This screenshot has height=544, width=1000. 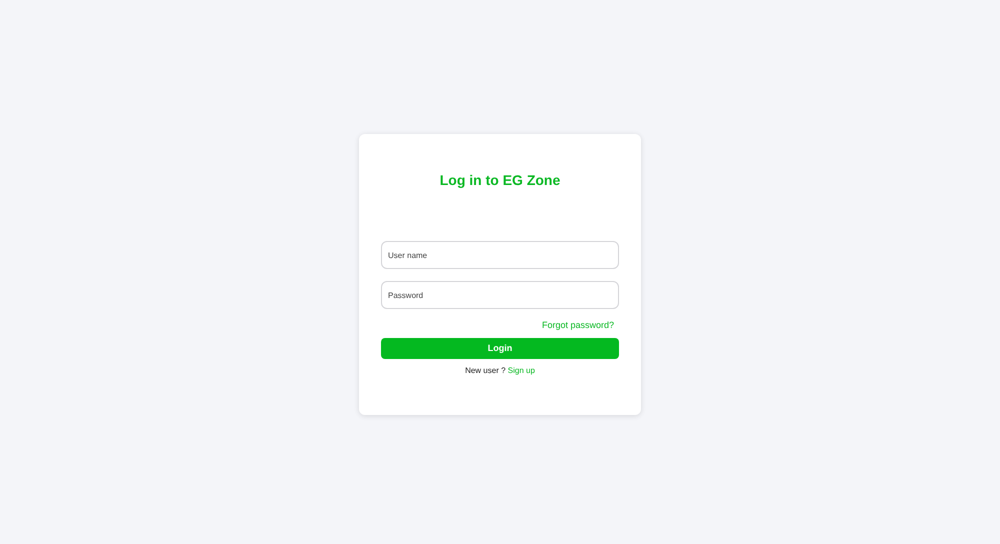 What do you see at coordinates (500, 295) in the screenshot?
I see `password-field: Password` at bounding box center [500, 295].